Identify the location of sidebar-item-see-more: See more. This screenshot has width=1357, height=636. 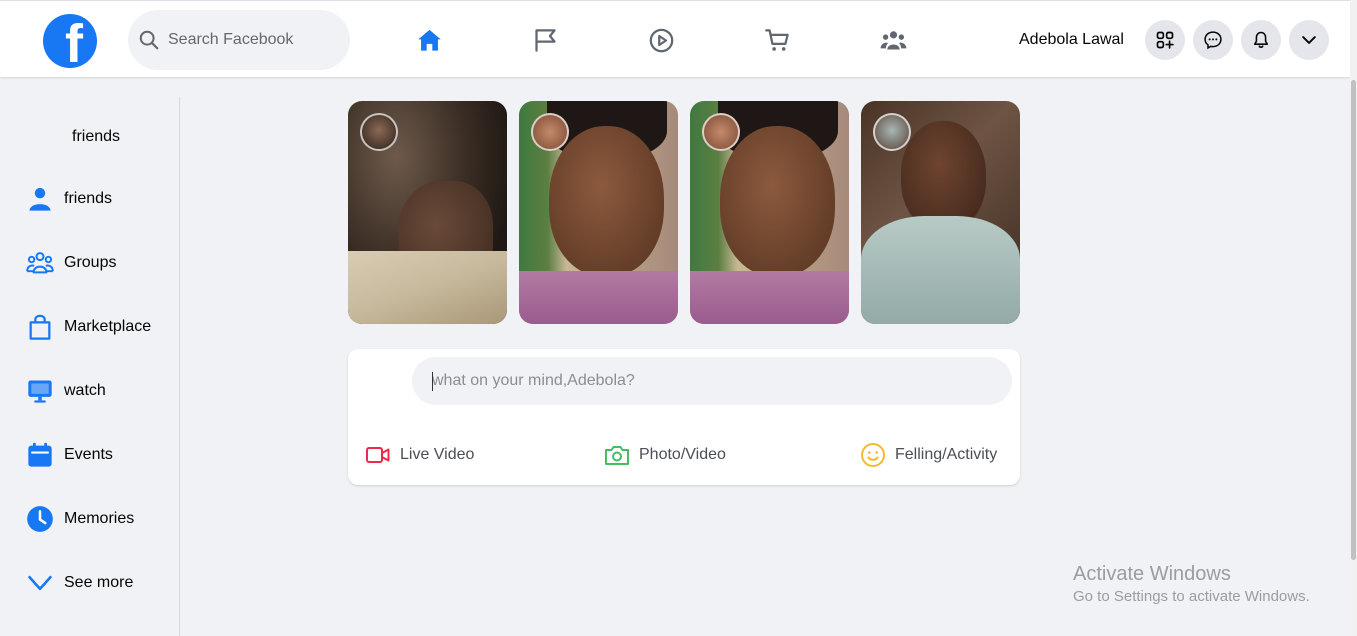
(79, 583).